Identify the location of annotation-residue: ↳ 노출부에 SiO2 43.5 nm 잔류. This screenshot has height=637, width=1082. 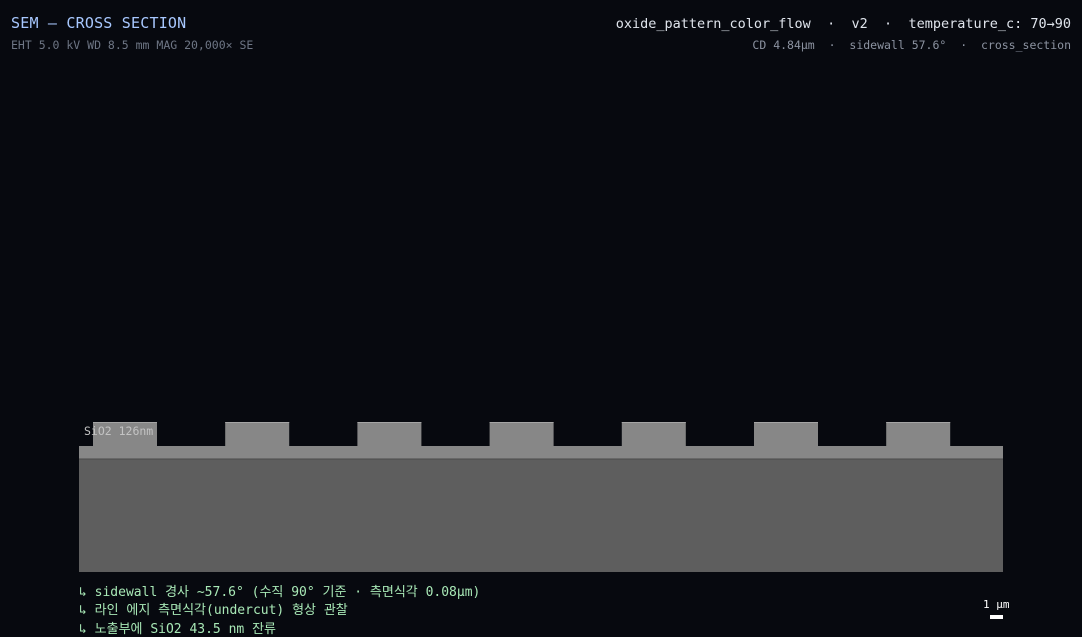
(177, 629).